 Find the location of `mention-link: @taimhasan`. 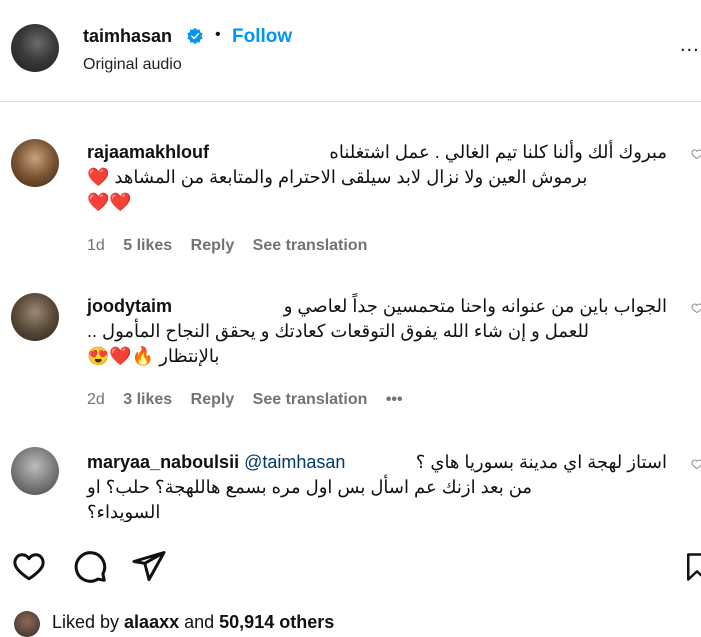

mention-link: @taimhasan is located at coordinates (294, 462).